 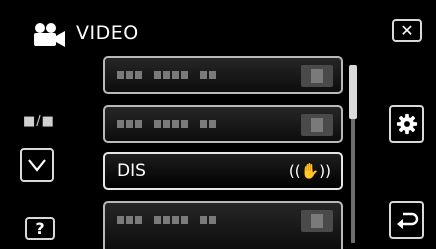 What do you see at coordinates (107, 33) in the screenshot?
I see `page-title: VIDEO` at bounding box center [107, 33].